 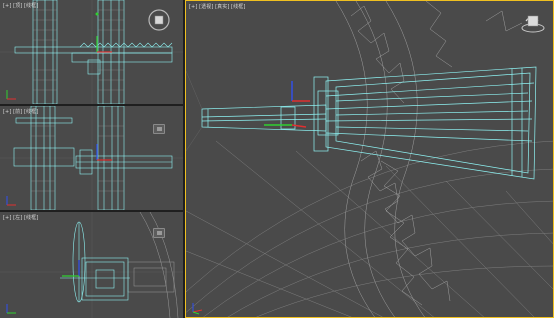 I want to click on viewport-perspective-label: [+] [透视] [真实] [线框], so click(x=217, y=6).